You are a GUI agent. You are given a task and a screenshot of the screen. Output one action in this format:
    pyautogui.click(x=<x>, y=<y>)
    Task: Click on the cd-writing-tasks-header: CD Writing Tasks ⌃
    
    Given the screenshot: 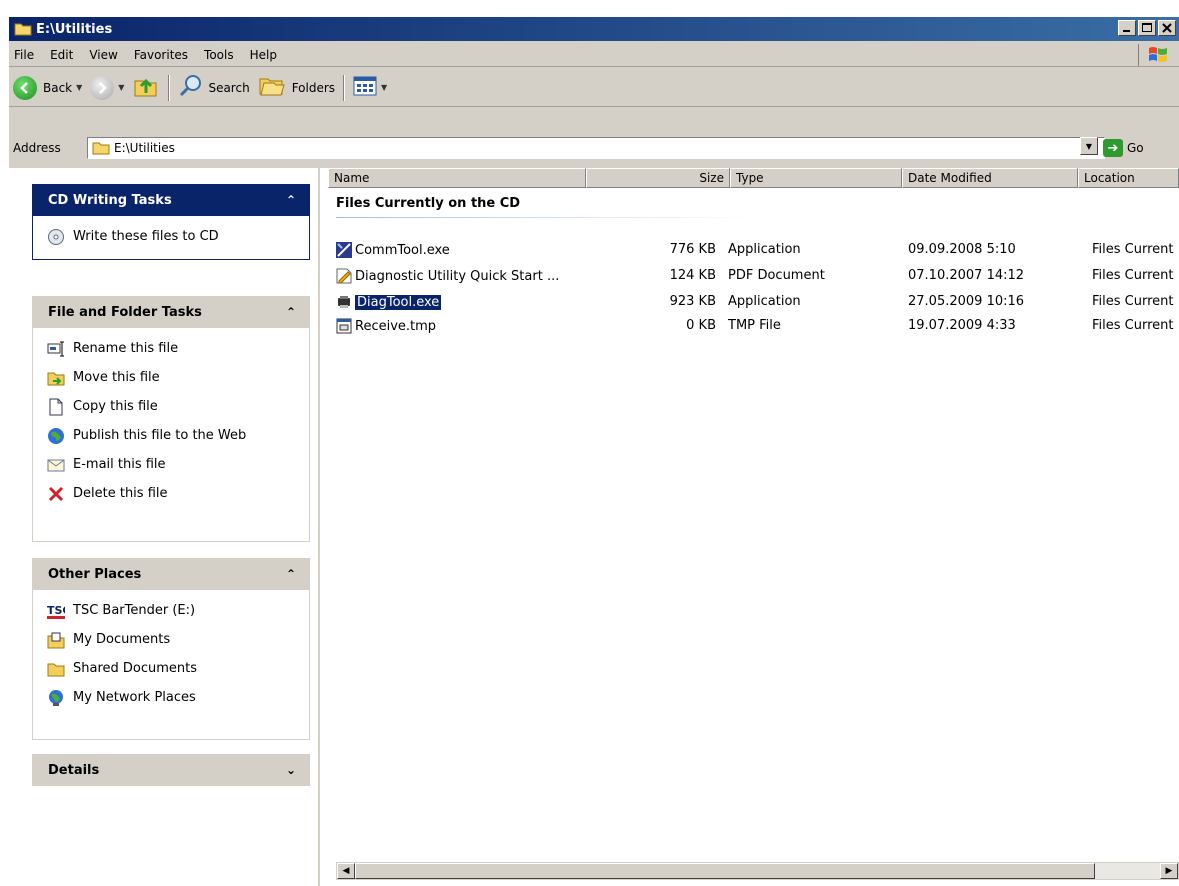 What is the action you would take?
    pyautogui.click(x=171, y=200)
    